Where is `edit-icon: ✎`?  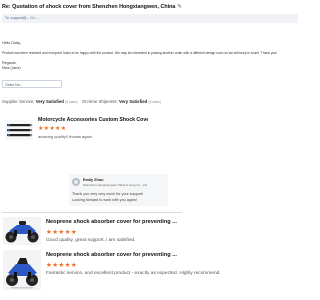 edit-icon: ✎ is located at coordinates (179, 7).